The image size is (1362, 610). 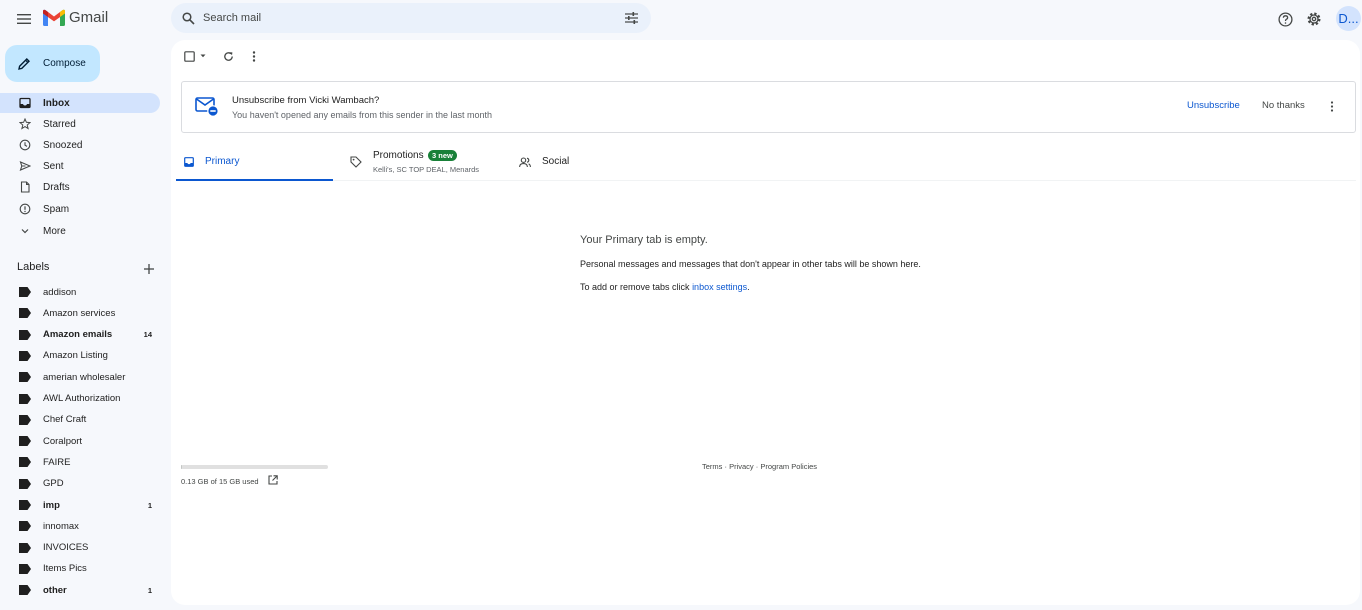 I want to click on star-icon, so click(x=25, y=124).